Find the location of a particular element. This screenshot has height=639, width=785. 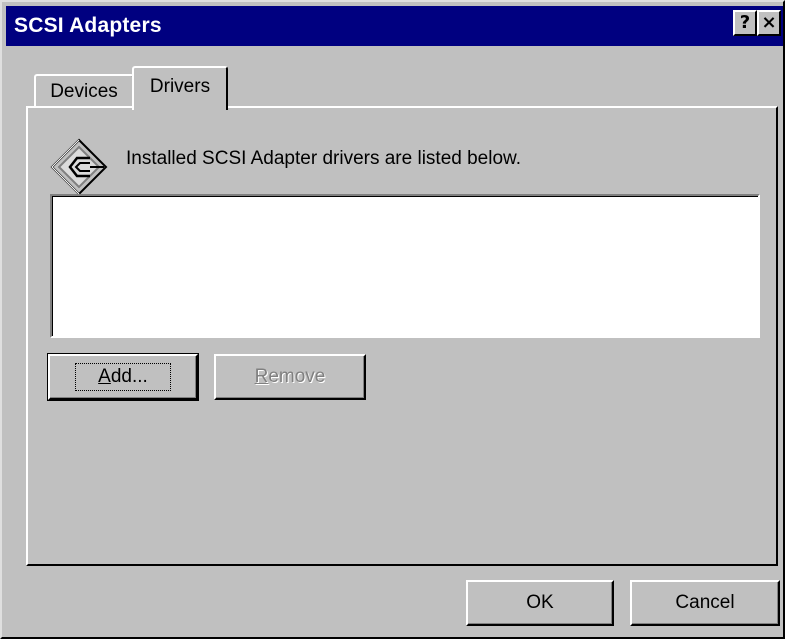

question-mark-icon: ? is located at coordinates (745, 22).